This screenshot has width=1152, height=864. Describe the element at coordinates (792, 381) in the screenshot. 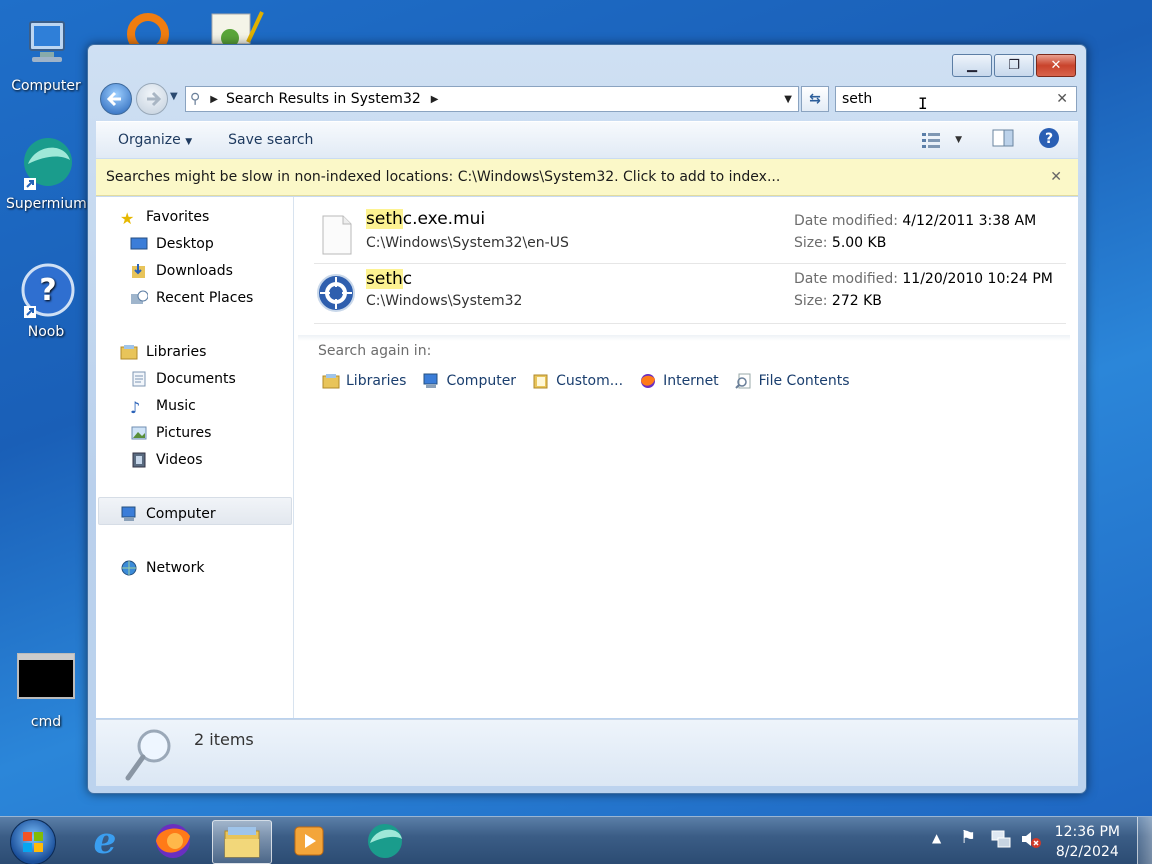

I see `search-again-file-contents: File Contents` at that location.